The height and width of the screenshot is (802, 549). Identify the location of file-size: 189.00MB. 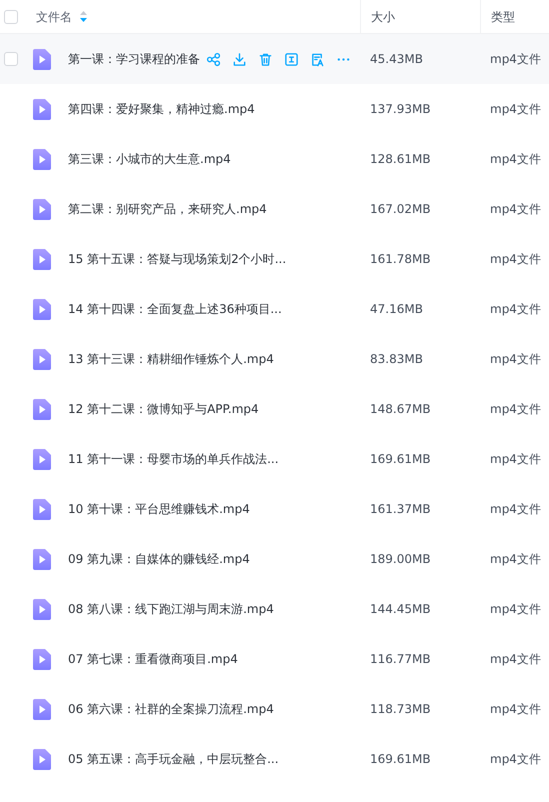
(400, 559).